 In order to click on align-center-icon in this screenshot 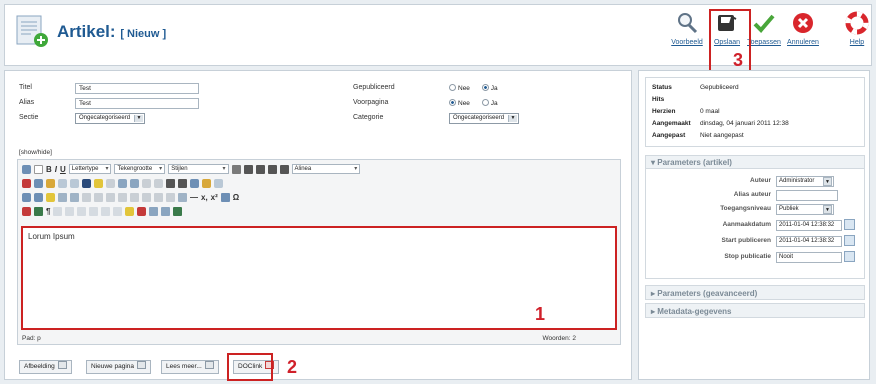, I will do `click(260, 169)`.